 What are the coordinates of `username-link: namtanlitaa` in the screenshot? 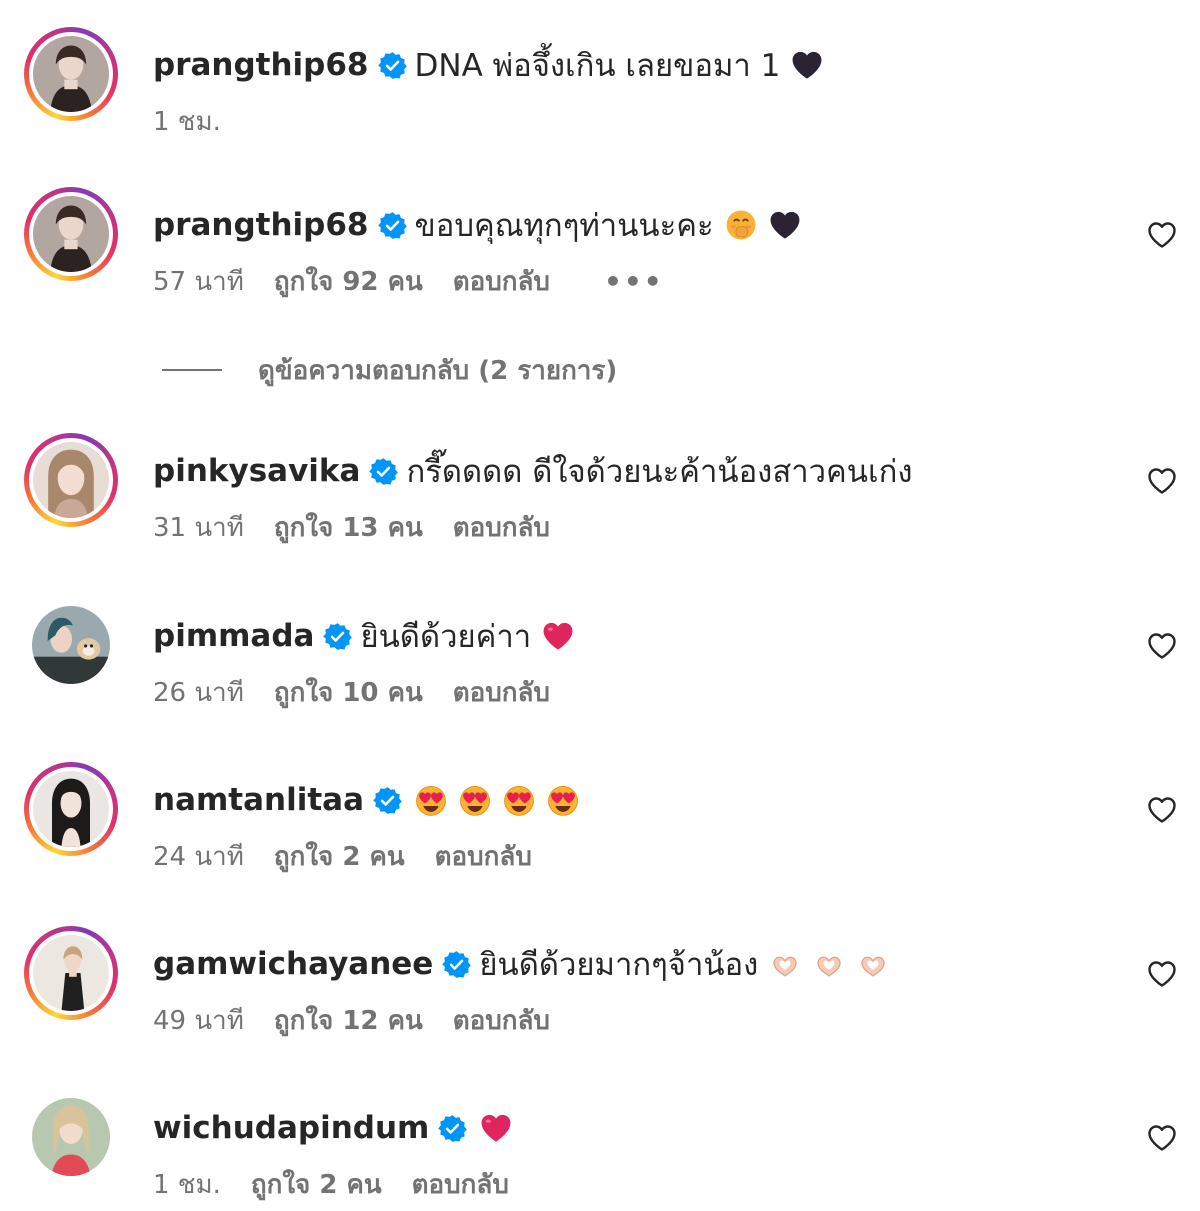 It's located at (258, 800).